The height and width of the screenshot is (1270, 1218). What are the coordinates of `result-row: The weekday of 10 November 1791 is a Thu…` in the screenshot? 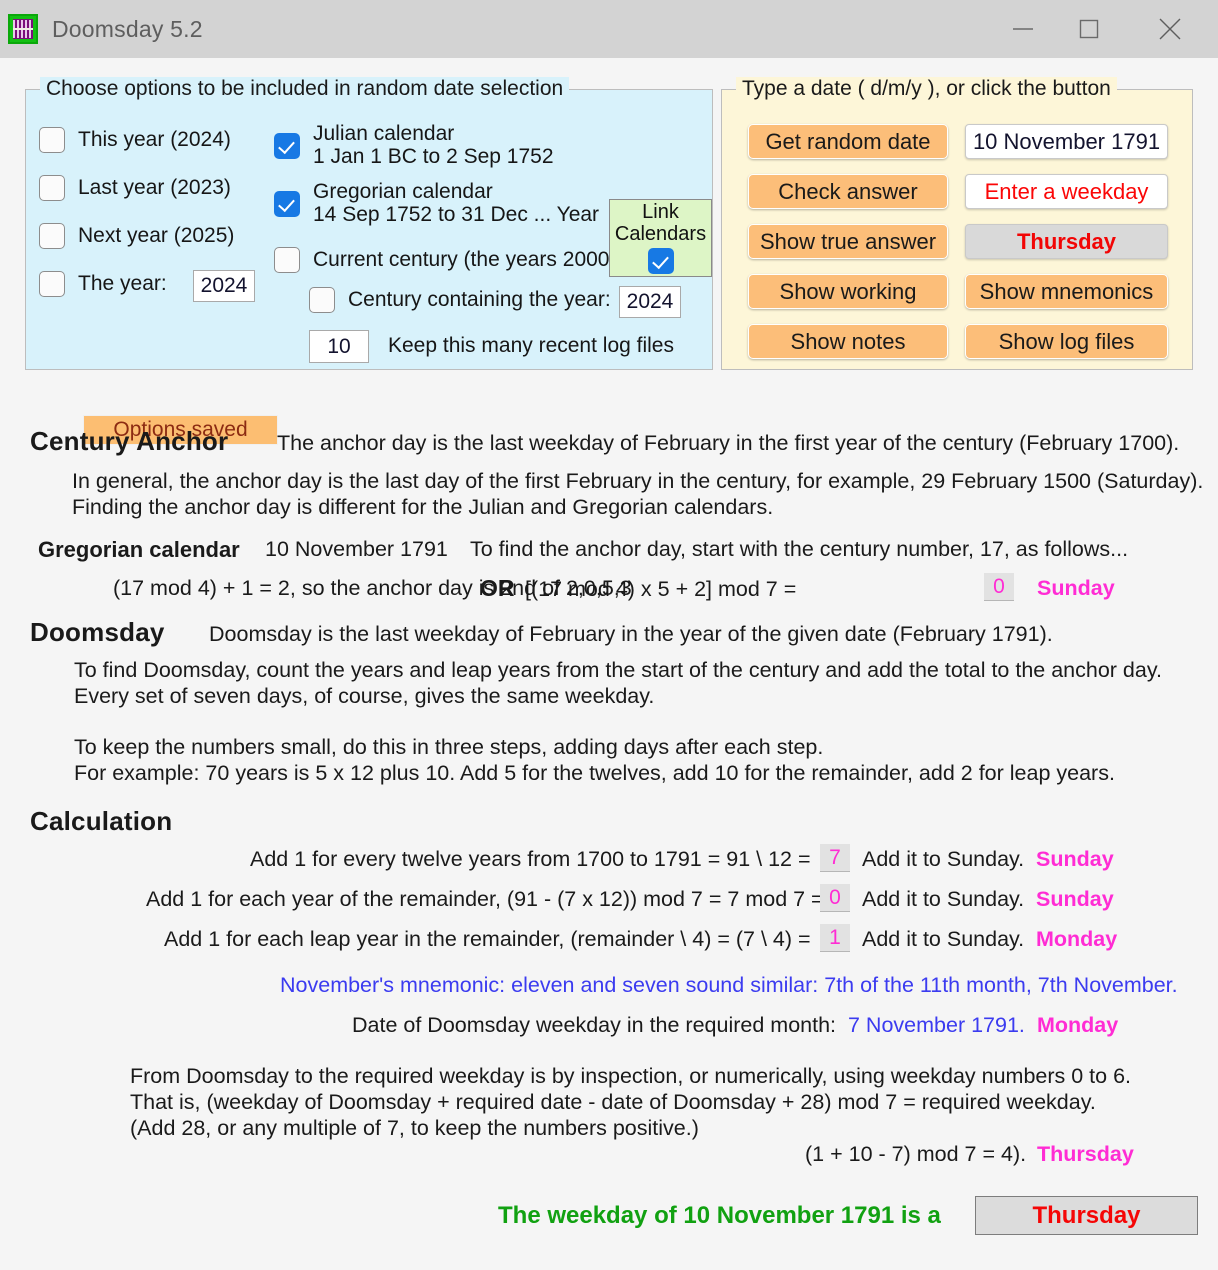 It's located at (609, 1217).